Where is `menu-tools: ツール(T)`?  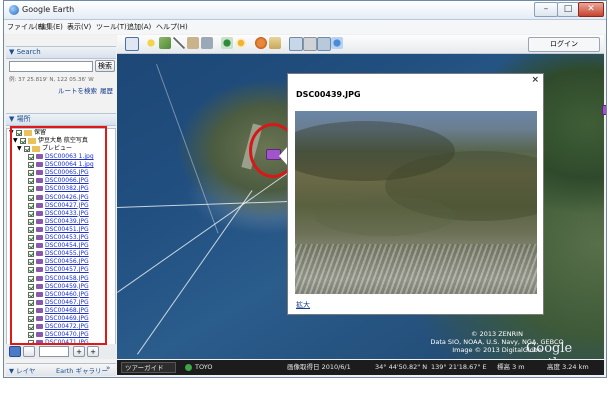
menu-tools: ツール(T) is located at coordinates (111, 27).